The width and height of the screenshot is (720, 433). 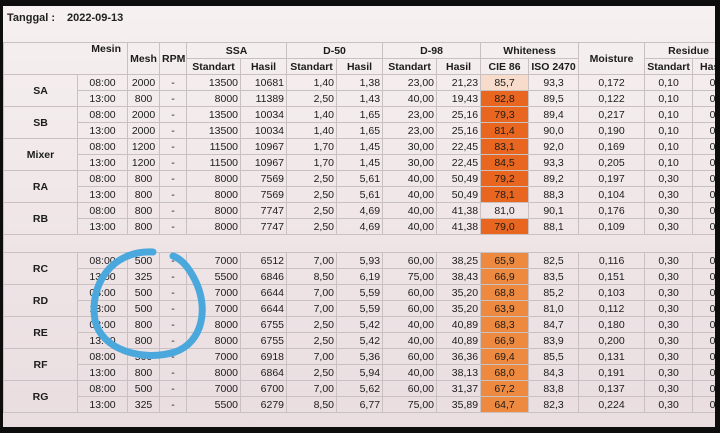 What do you see at coordinates (612, 388) in the screenshot?
I see `moisture-cell: 0,137` at bounding box center [612, 388].